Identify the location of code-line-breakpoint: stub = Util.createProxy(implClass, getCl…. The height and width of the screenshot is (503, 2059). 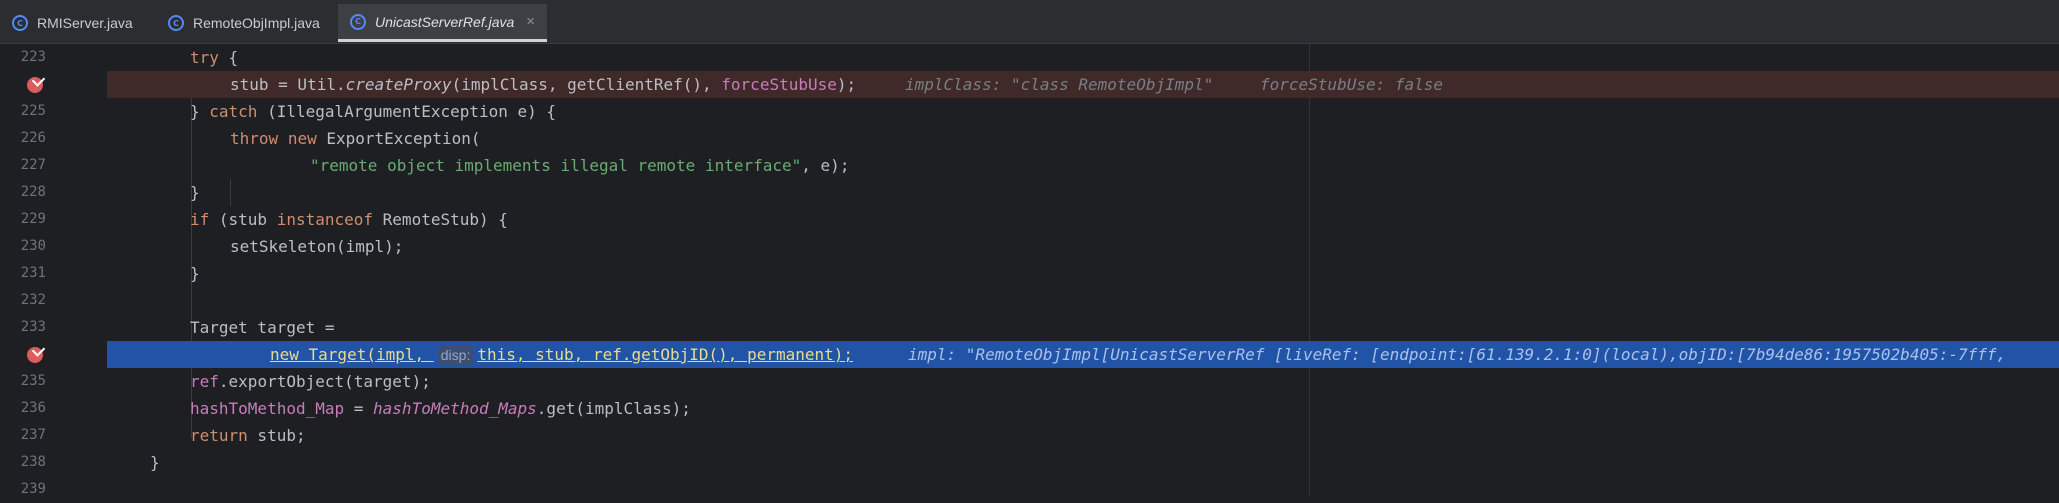
(1029, 84).